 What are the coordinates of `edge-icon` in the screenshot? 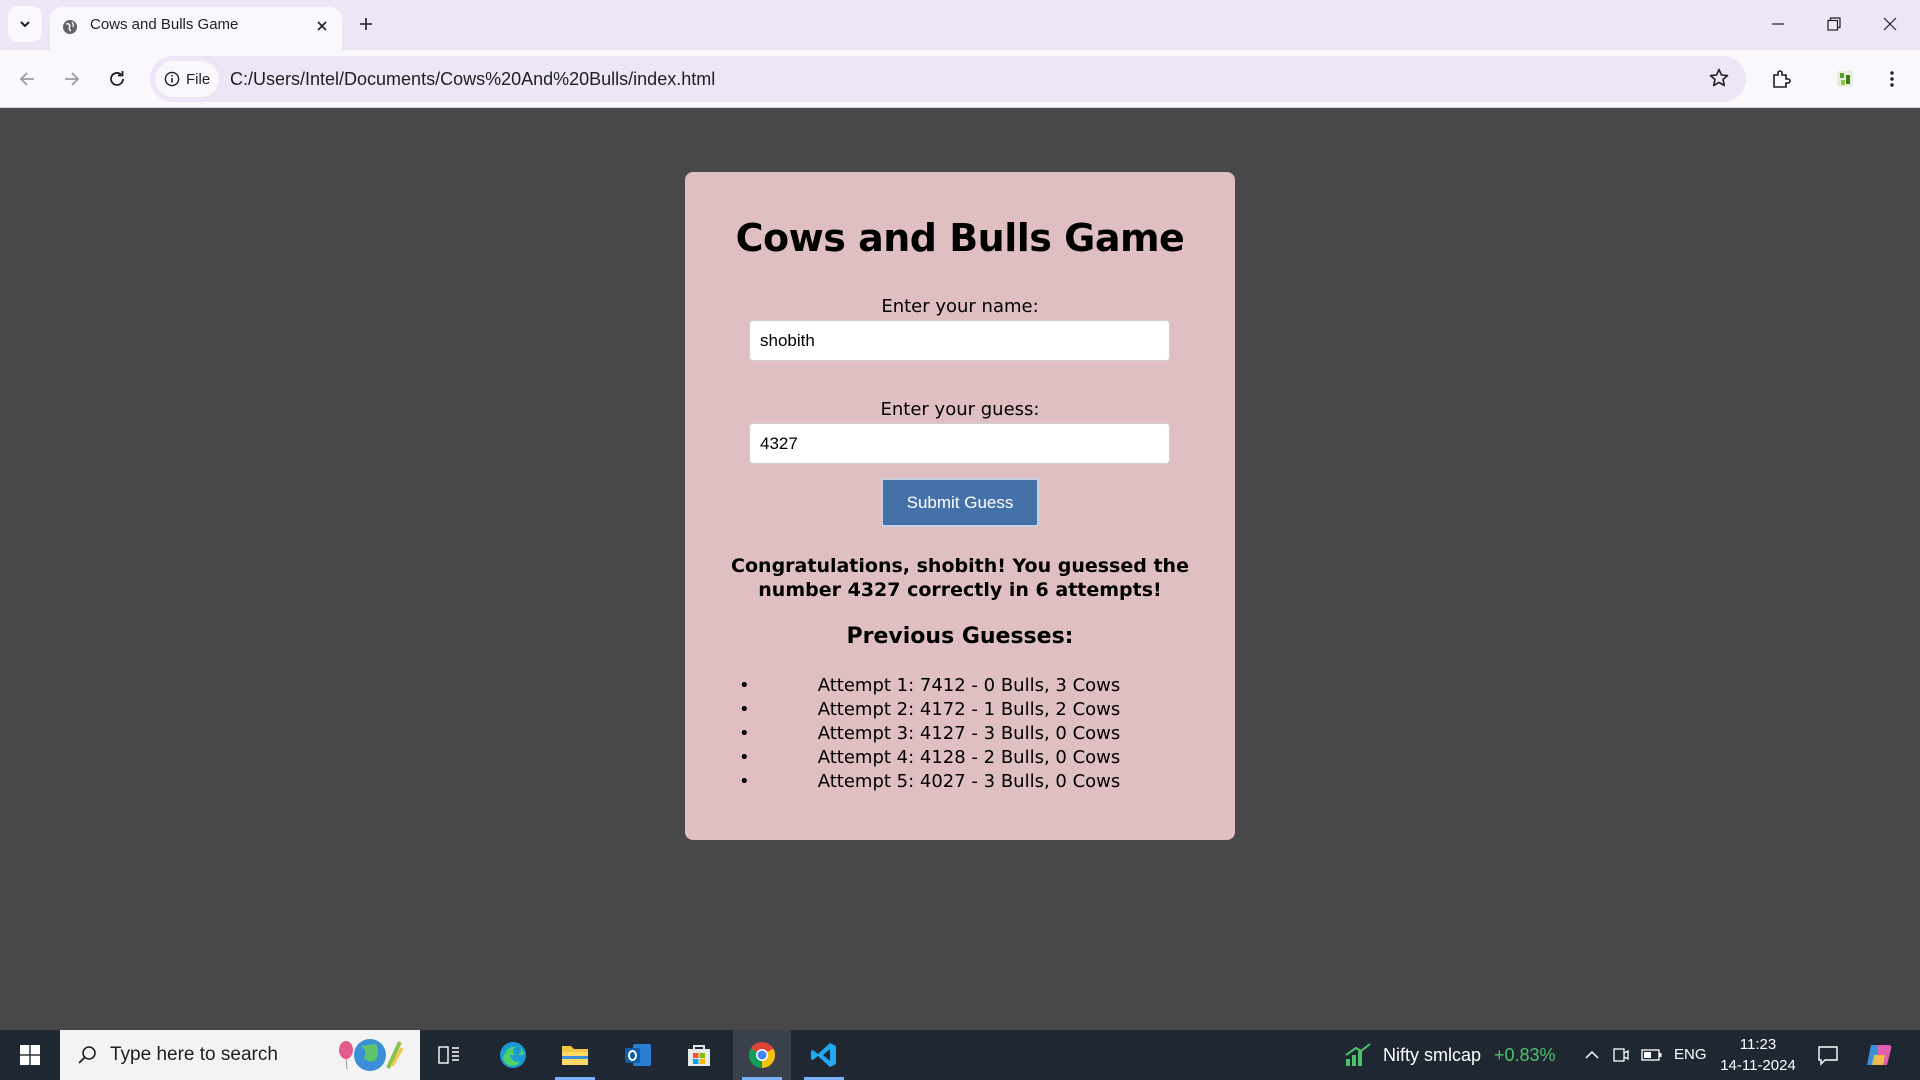 It's located at (513, 1055).